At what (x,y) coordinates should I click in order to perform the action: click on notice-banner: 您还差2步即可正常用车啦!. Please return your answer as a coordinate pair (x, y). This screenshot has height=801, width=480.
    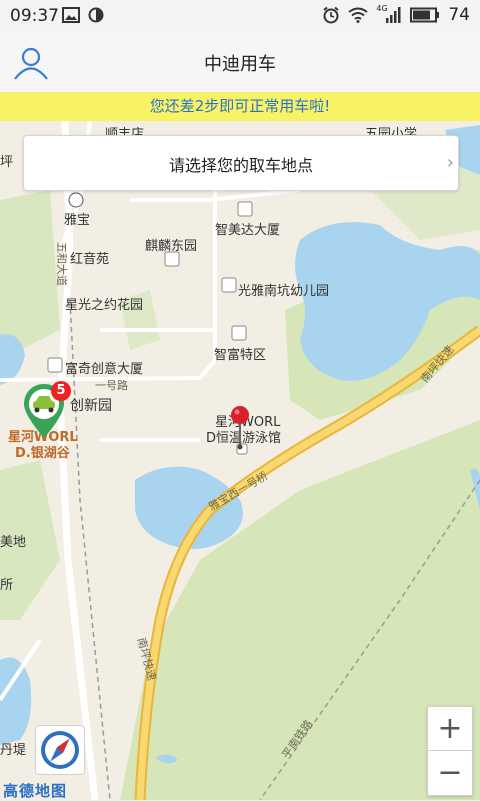
    Looking at the image, I should click on (240, 106).